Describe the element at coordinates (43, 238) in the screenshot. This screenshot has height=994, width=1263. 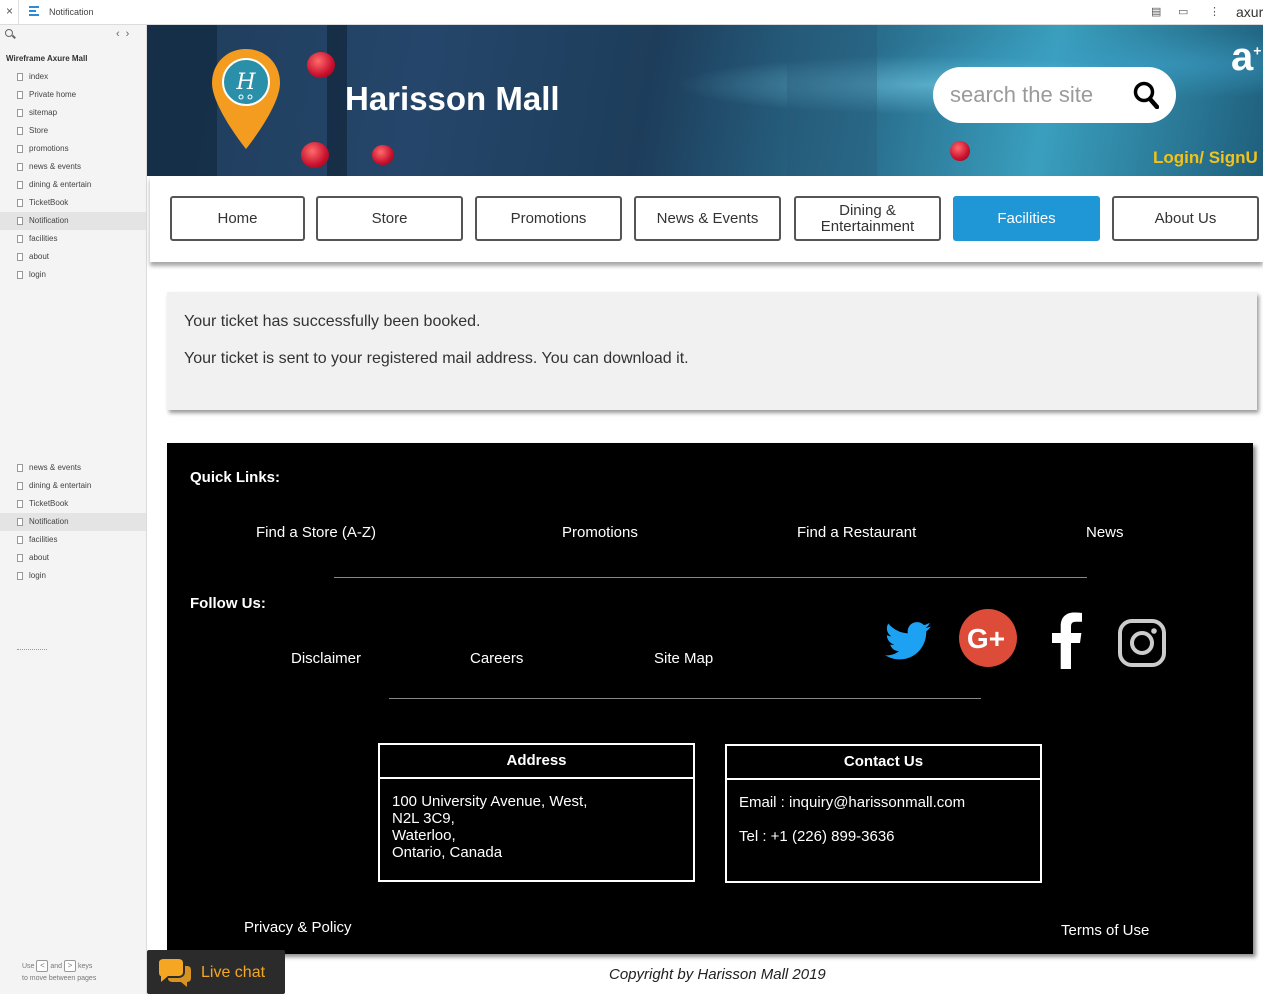
I see `sidebar-page-label: facilities` at that location.